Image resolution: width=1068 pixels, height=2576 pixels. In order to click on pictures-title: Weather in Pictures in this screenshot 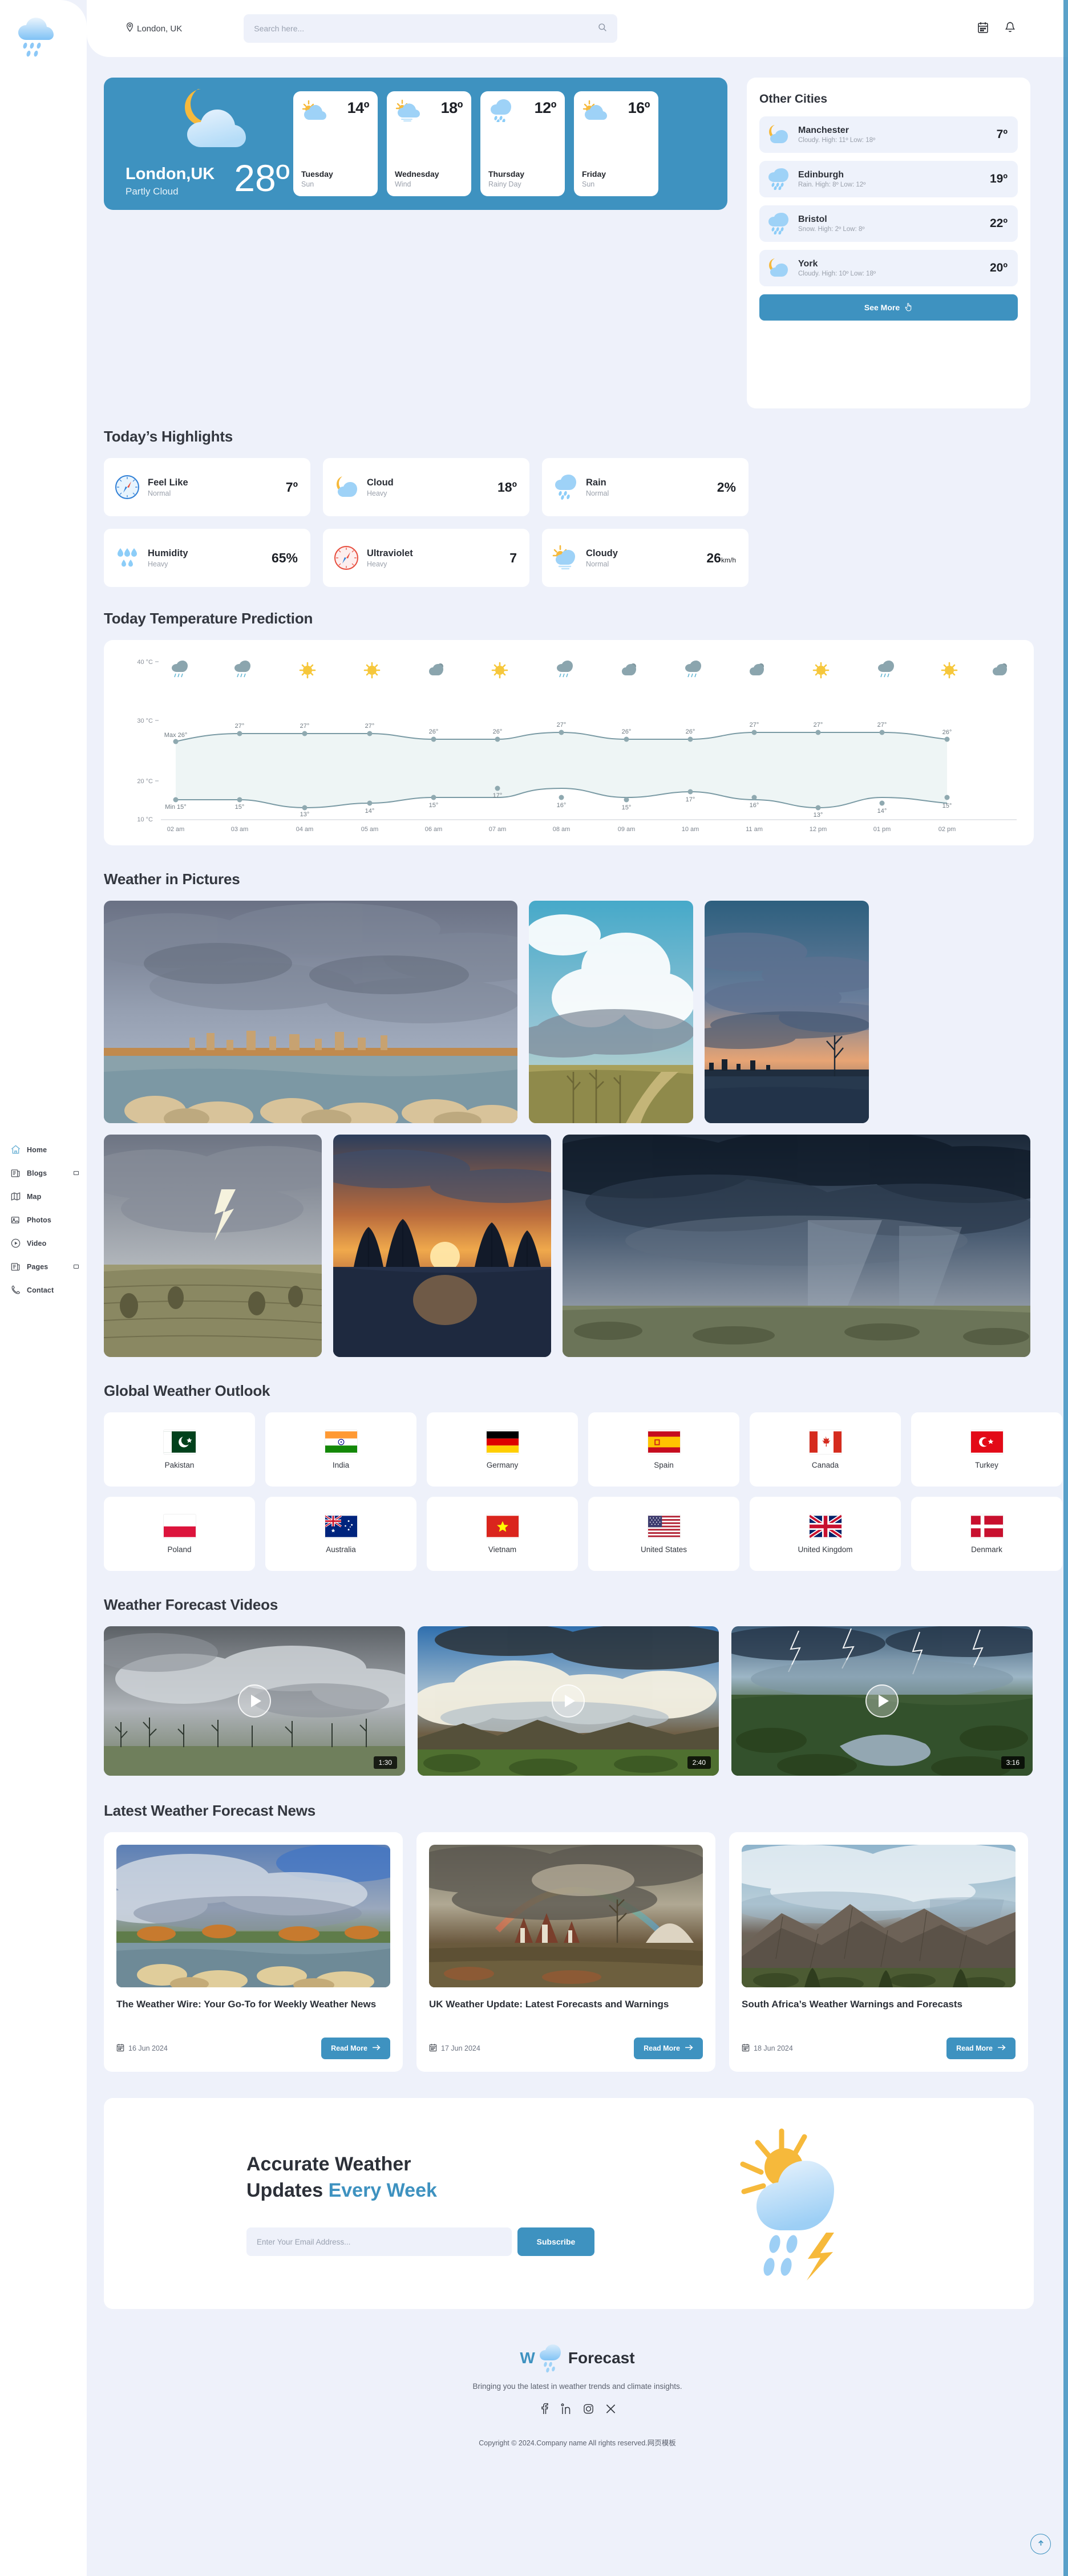, I will do `click(172, 879)`.